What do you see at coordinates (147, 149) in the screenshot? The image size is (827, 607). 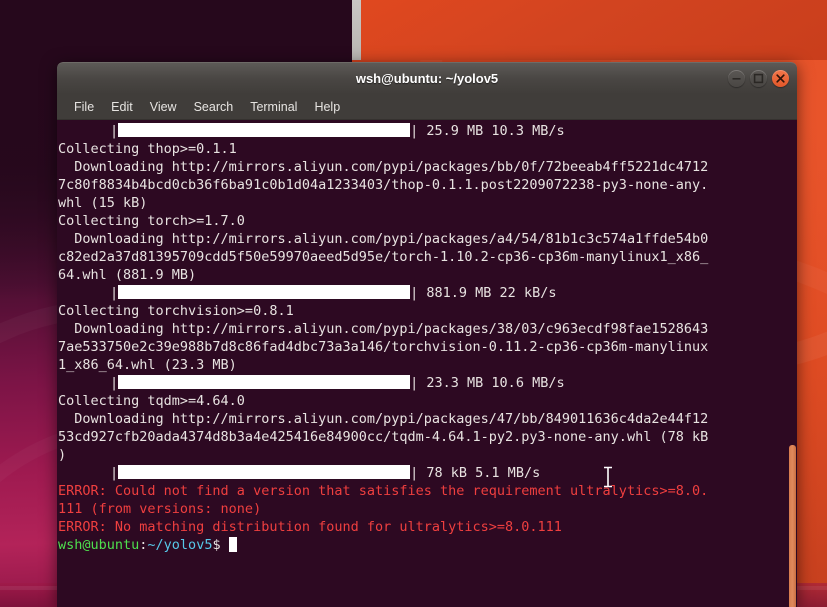 I see `terminal-text: Collecting thop>=0.1.1` at bounding box center [147, 149].